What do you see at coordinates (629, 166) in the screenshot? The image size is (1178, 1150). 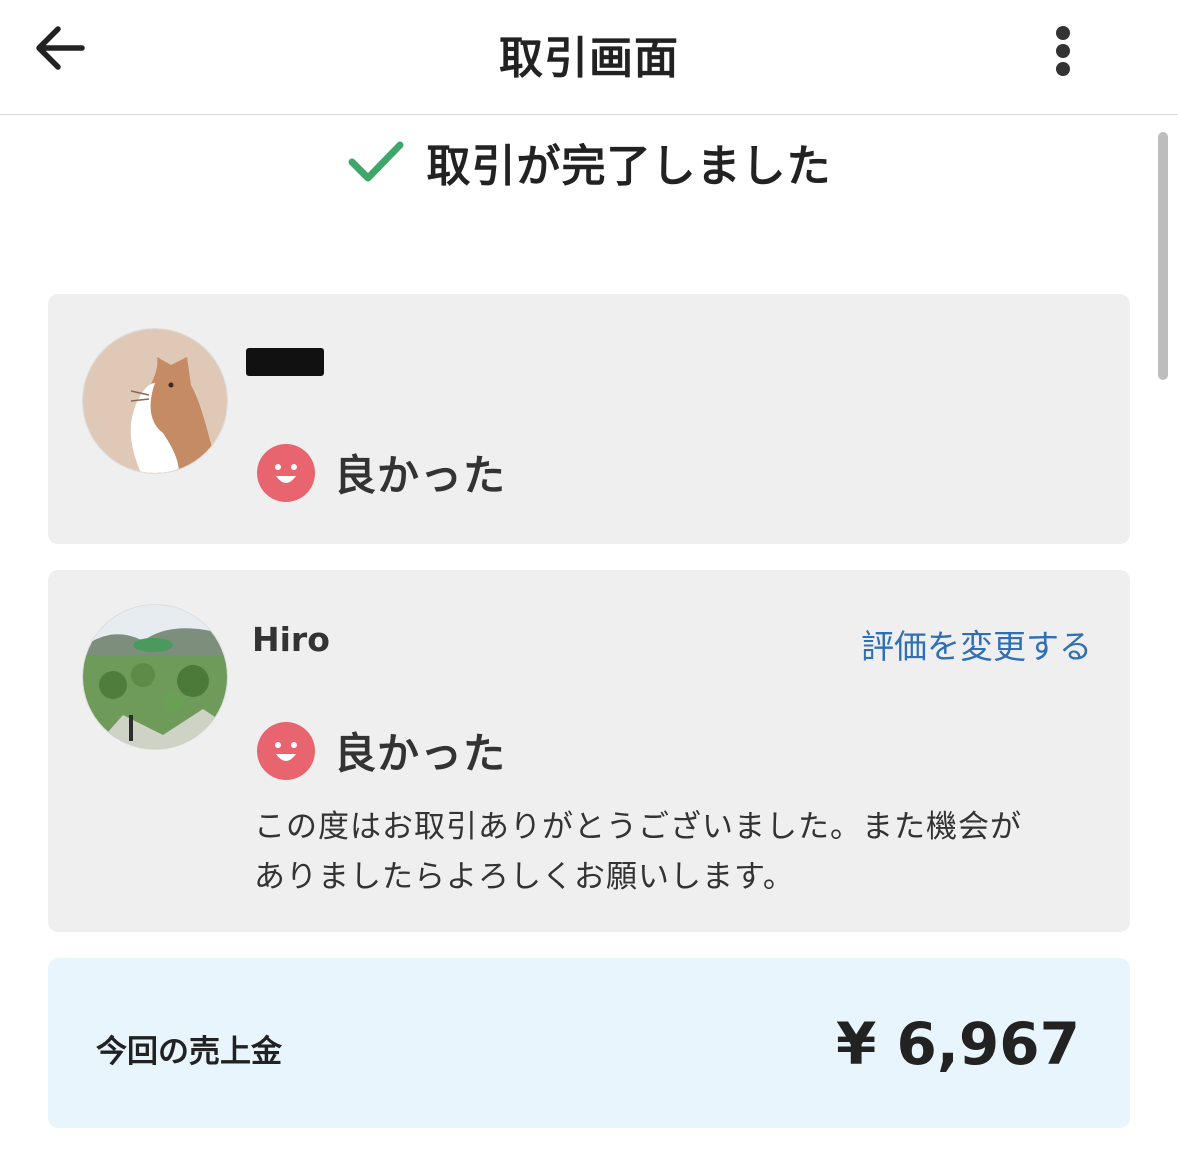 I see `status-text: 取引が完了しました` at bounding box center [629, 166].